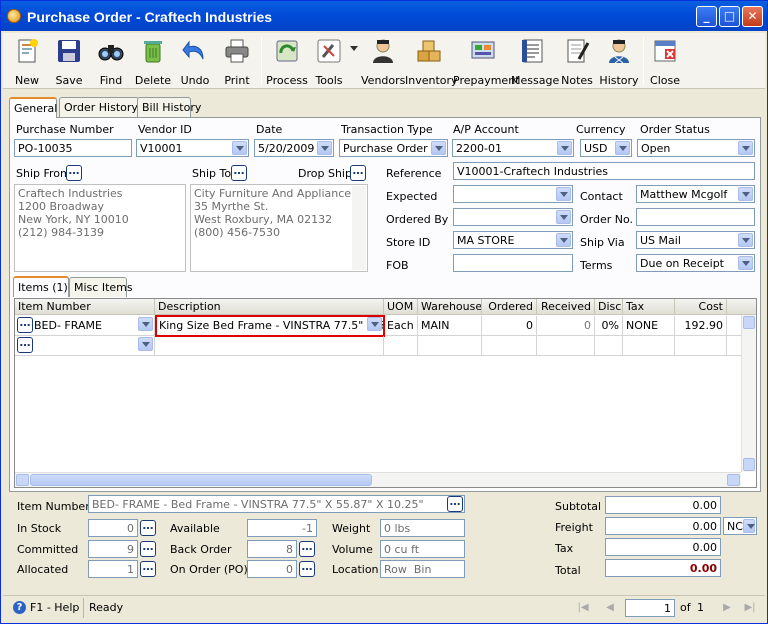 The width and height of the screenshot is (768, 624). What do you see at coordinates (566, 326) in the screenshot?
I see `cell-received: 0` at bounding box center [566, 326].